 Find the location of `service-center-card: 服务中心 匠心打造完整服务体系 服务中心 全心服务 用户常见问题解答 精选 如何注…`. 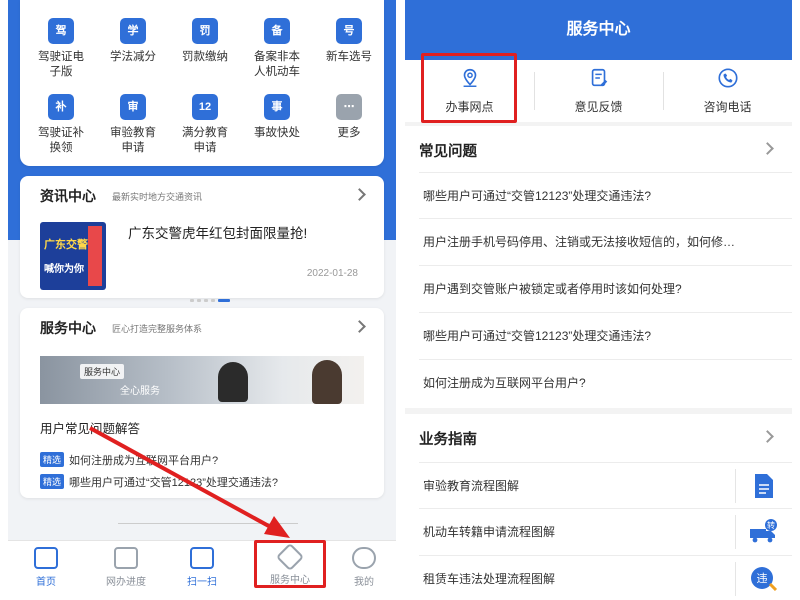

service-center-card: 服务中心 匠心打造完整服务体系 服务中心 全心服务 用户常见问题解答 精选 如何注… is located at coordinates (202, 403).